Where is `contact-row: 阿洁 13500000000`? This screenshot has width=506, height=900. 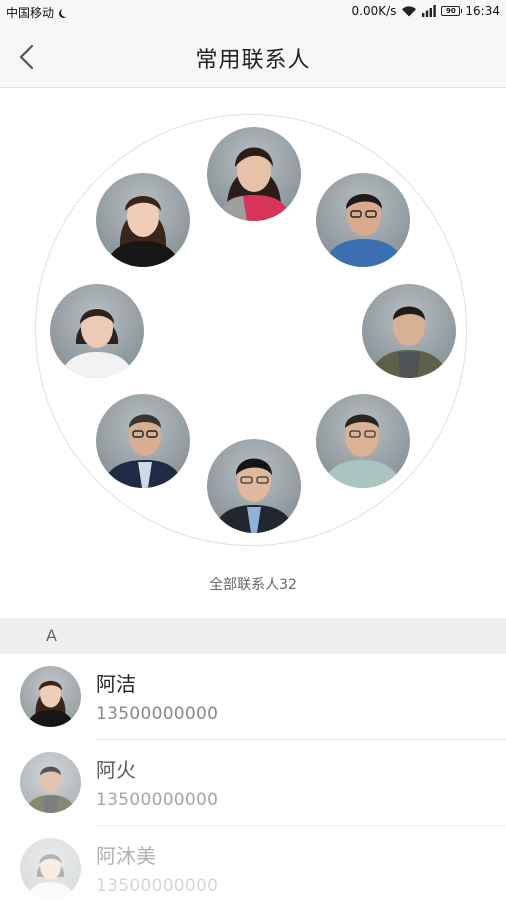 contact-row: 阿洁 13500000000 is located at coordinates (253, 697).